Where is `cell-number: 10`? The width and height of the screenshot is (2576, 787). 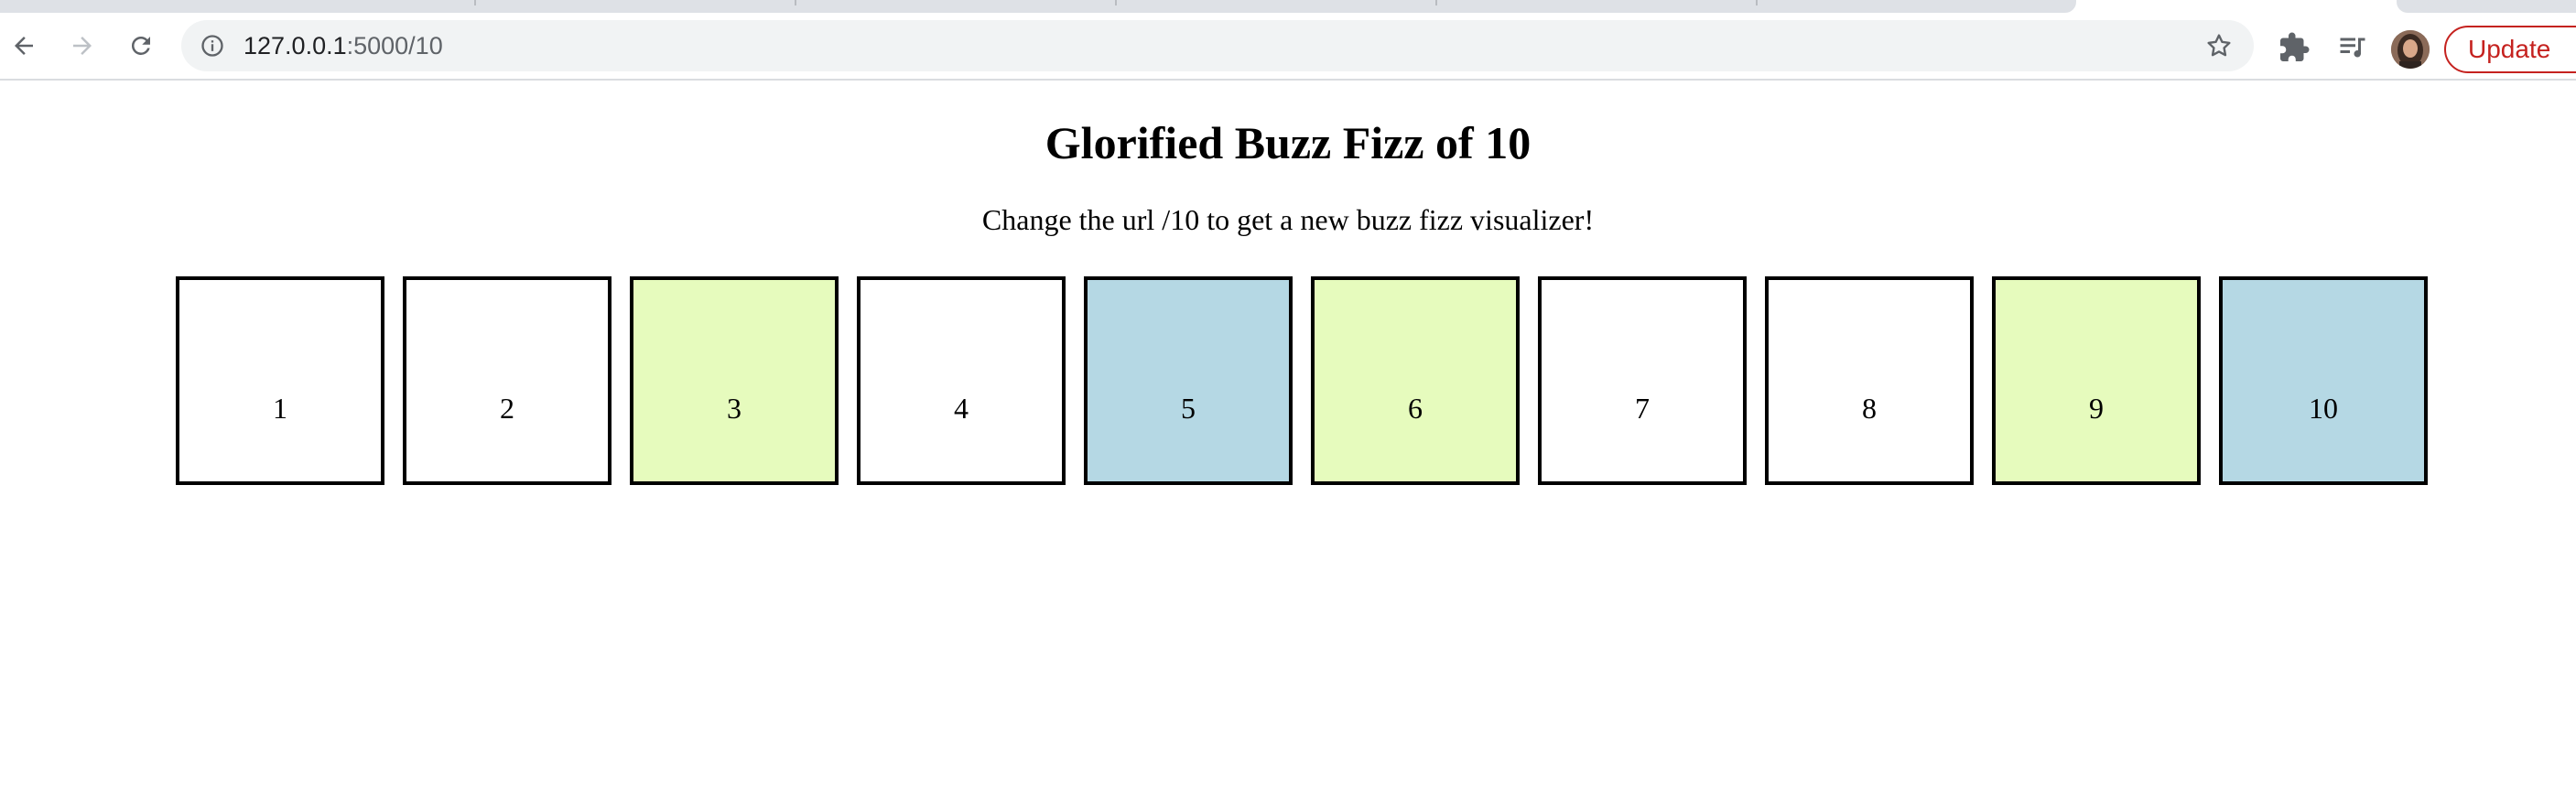 cell-number: 10 is located at coordinates (2323, 408).